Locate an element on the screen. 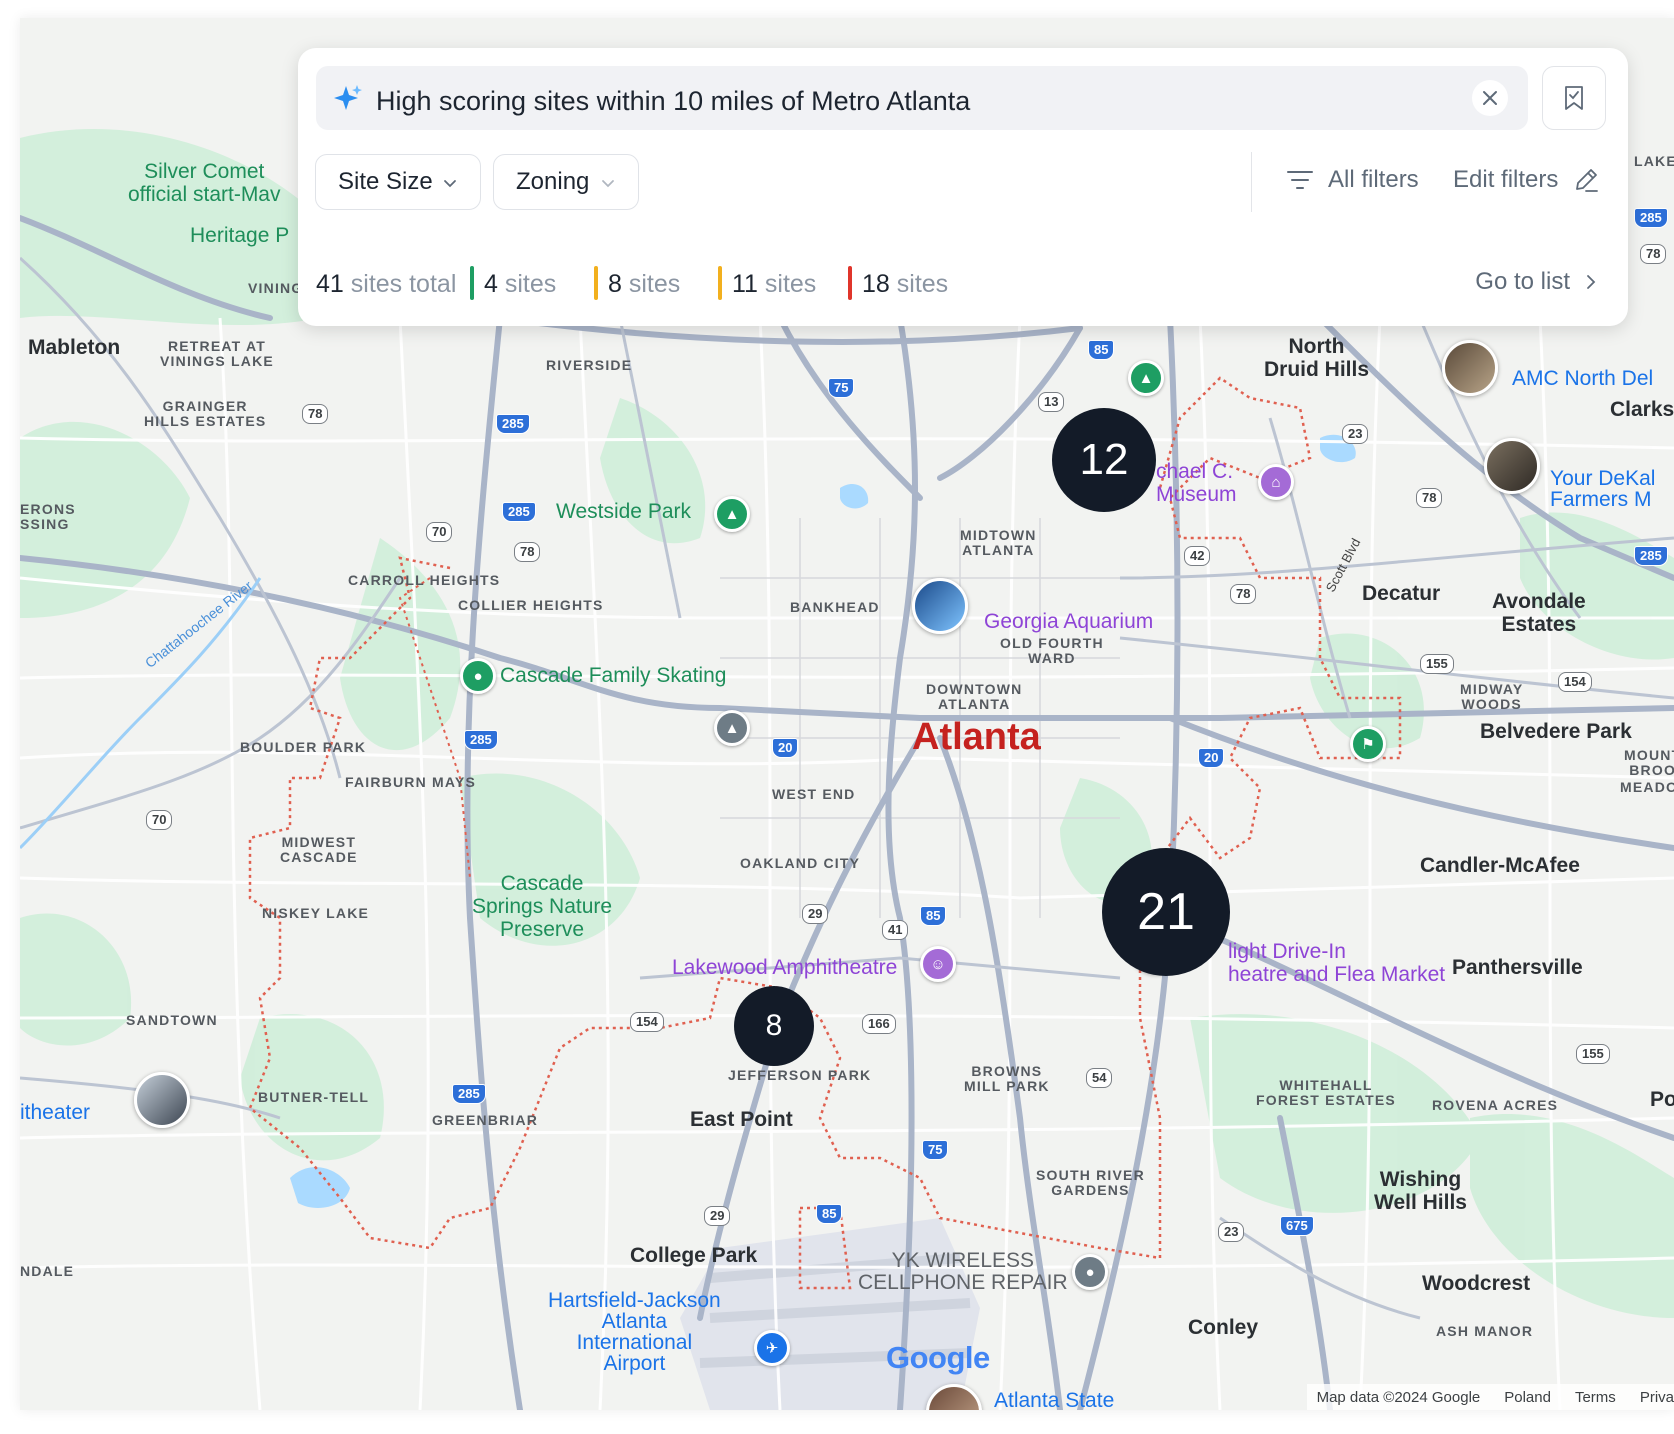 This screenshot has width=1674, height=1434. privacy-link: Priva is located at coordinates (1657, 1397).